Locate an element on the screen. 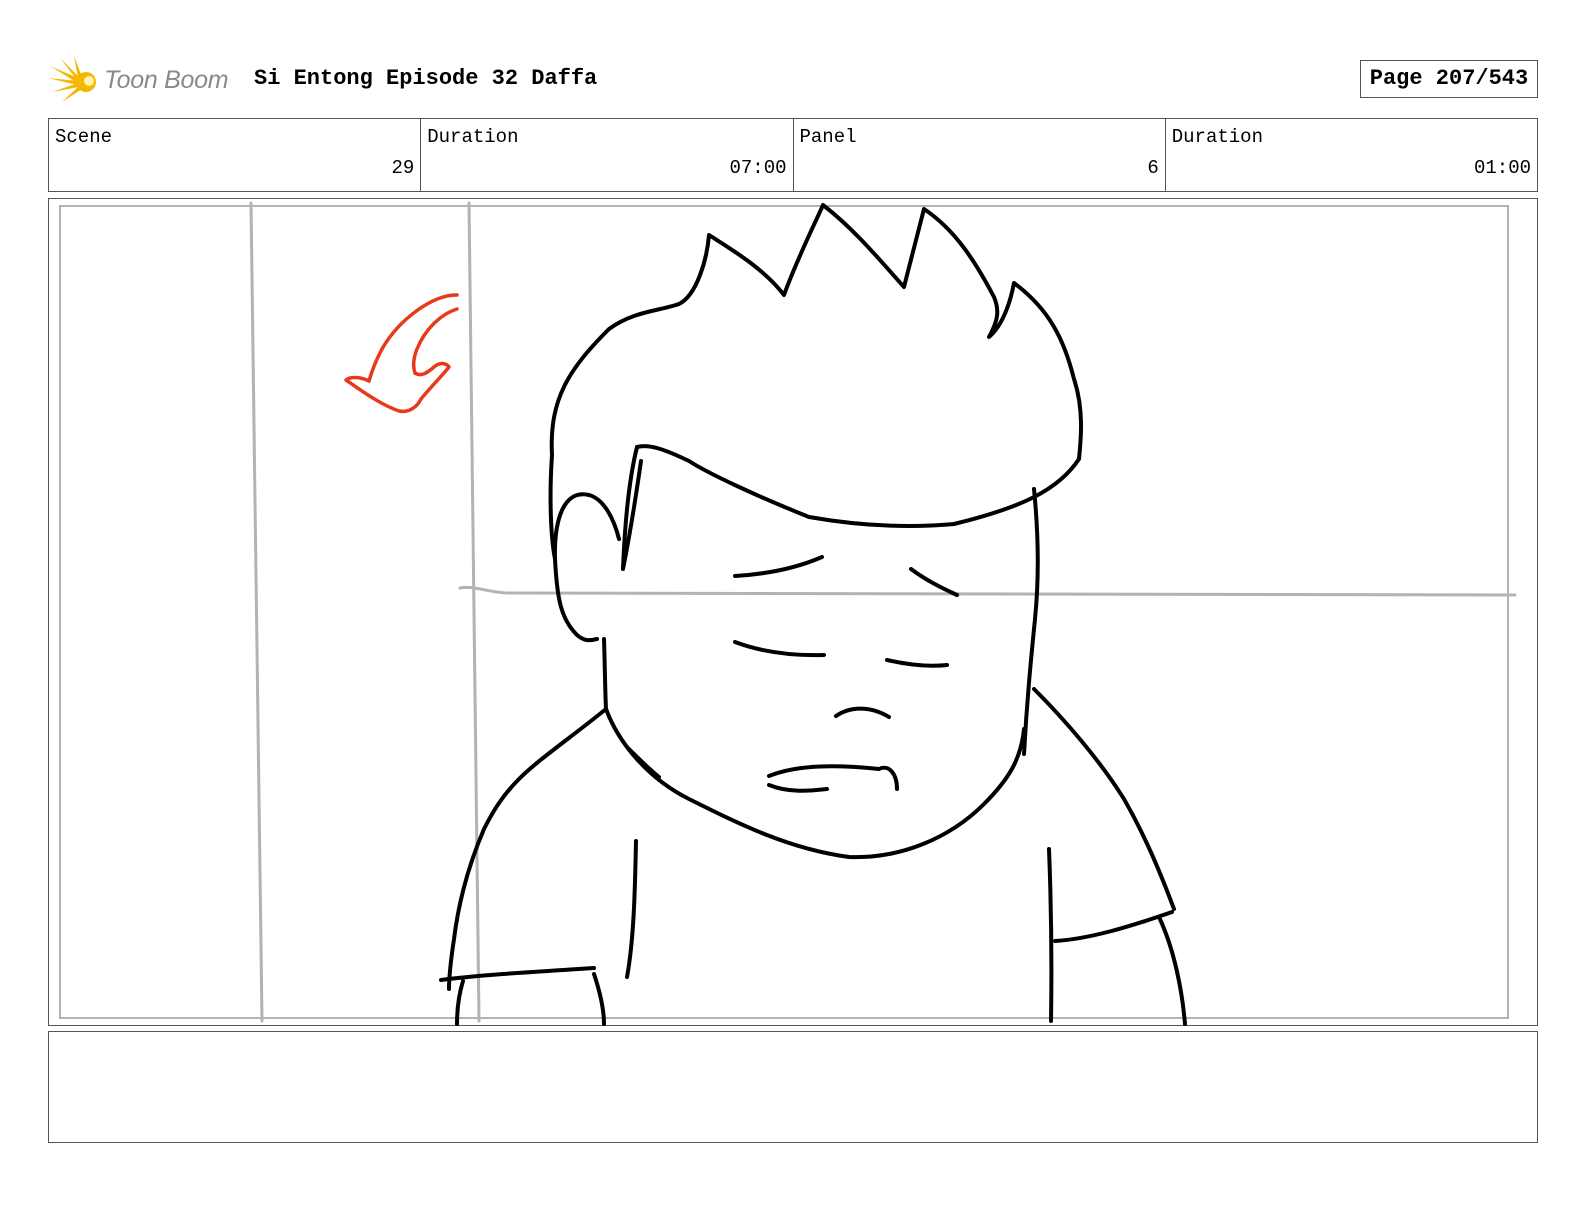  starburst-logo-icon is located at coordinates (72, 79).